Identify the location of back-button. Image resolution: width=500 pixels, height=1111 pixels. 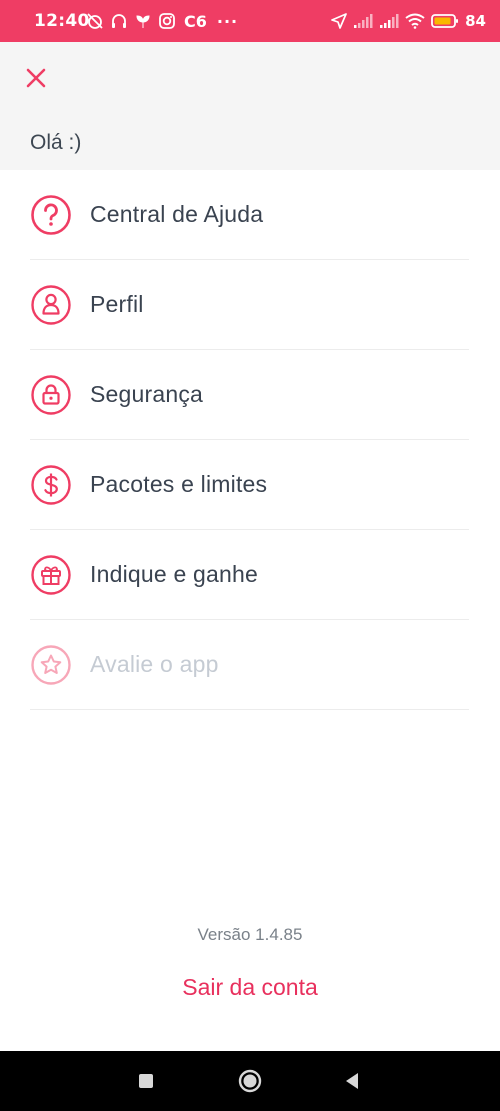
(352, 1081).